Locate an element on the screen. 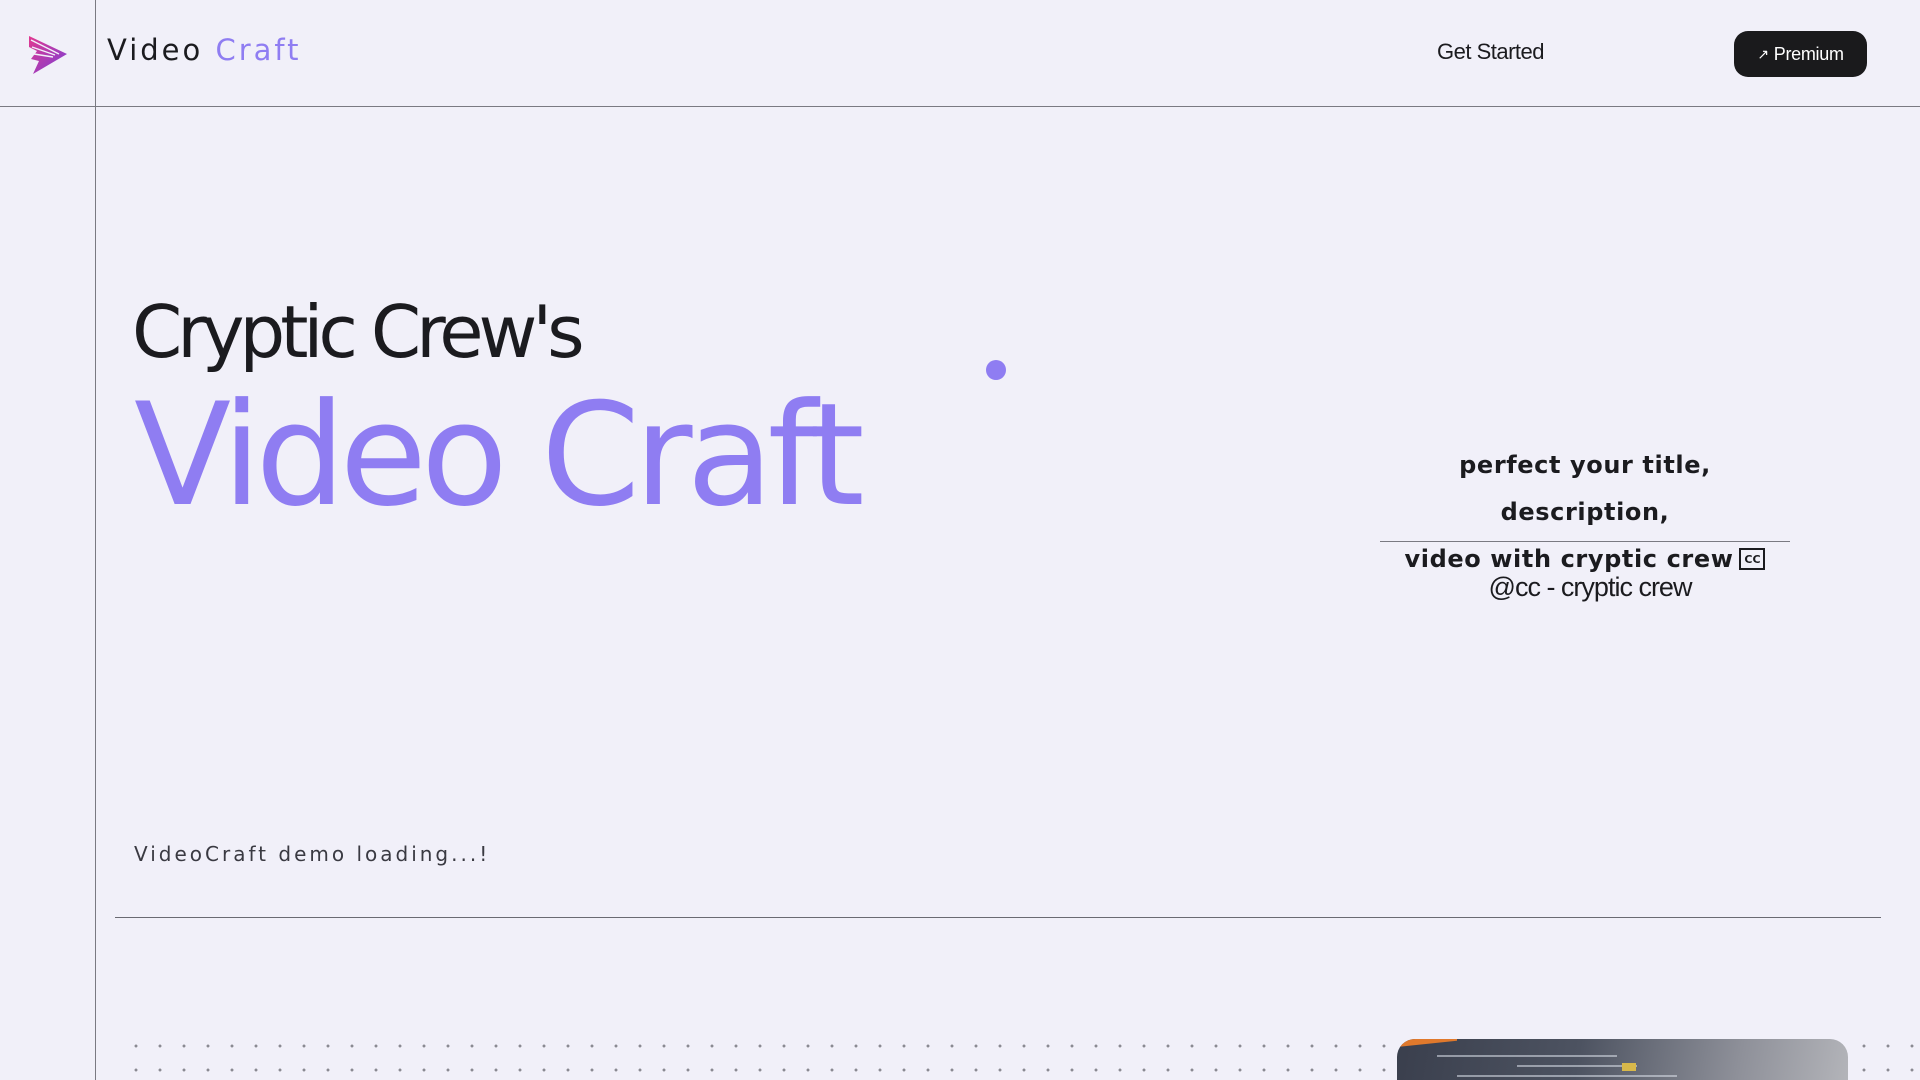  logo-cell is located at coordinates (48, 53).